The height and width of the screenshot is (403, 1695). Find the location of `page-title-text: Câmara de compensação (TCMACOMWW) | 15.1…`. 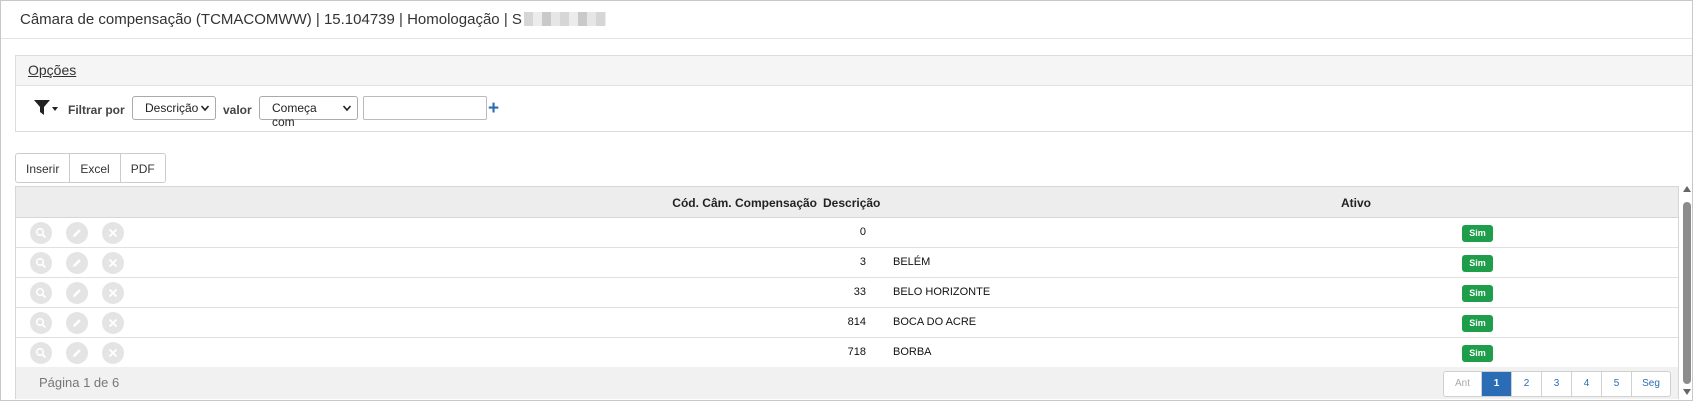

page-title-text: Câmara de compensação (TCMACOMWW) | 15.1… is located at coordinates (271, 19).